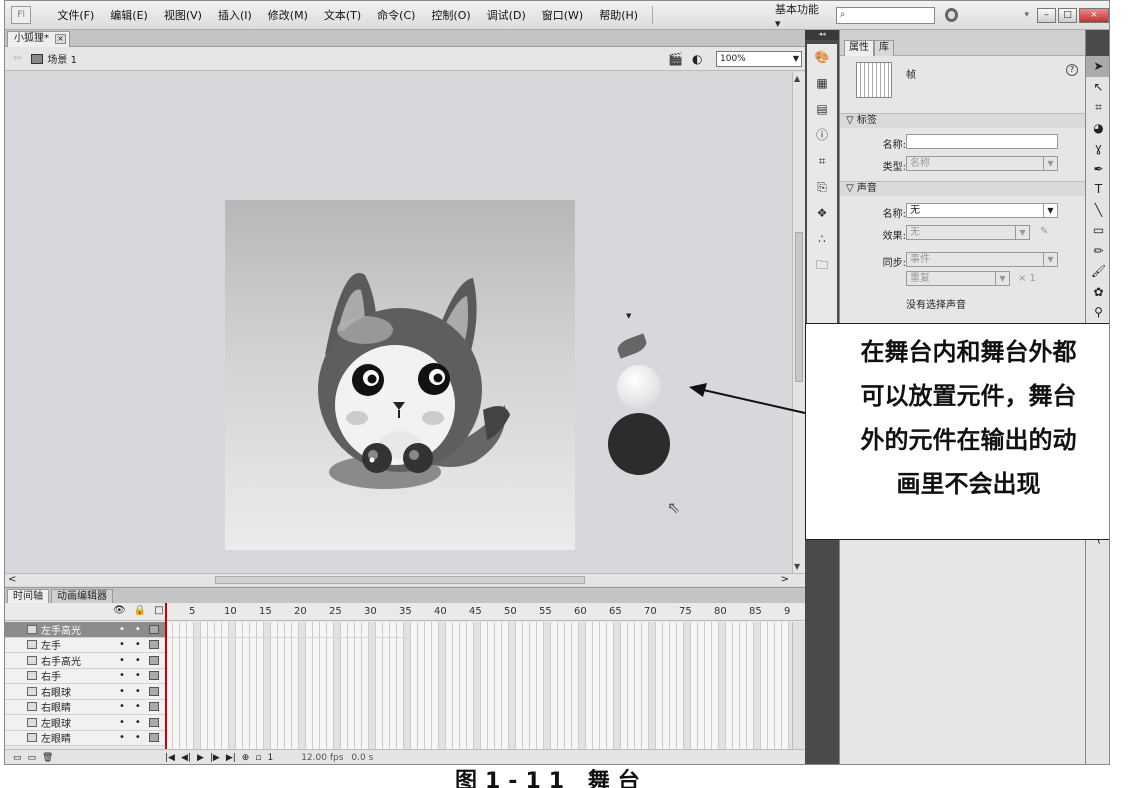 This screenshot has width=1131, height=788. I want to click on layer-row: 左眼睛 ••, so click(85, 738).